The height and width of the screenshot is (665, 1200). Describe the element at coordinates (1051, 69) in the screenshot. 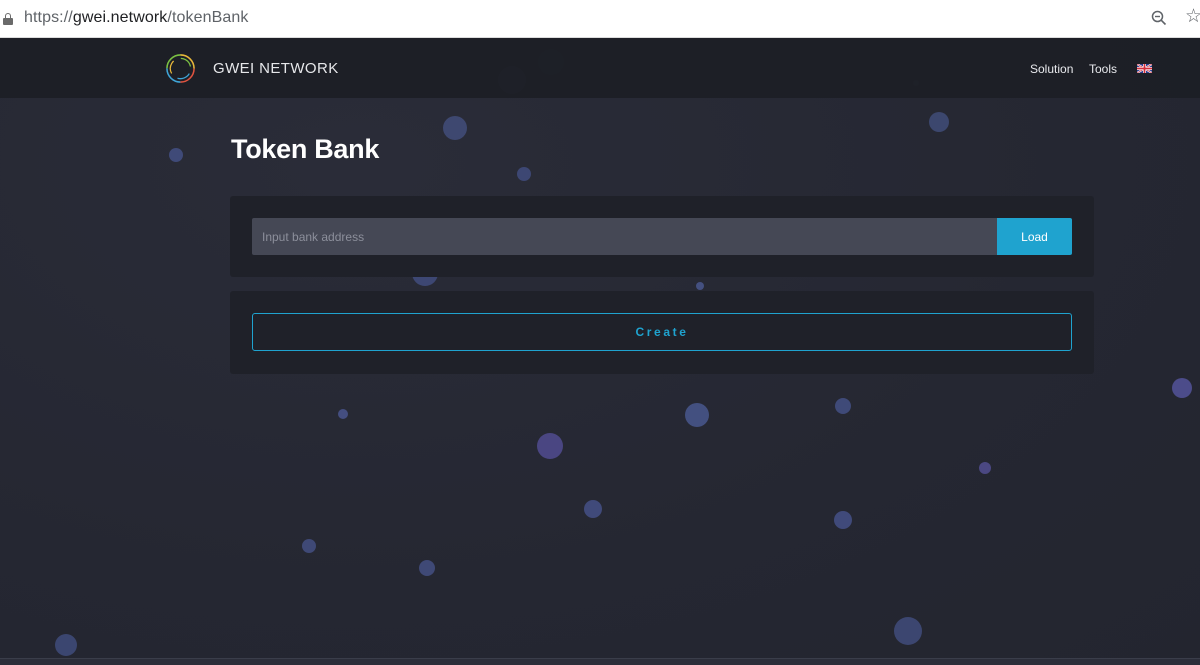

I see `nav-solution: Solution` at that location.